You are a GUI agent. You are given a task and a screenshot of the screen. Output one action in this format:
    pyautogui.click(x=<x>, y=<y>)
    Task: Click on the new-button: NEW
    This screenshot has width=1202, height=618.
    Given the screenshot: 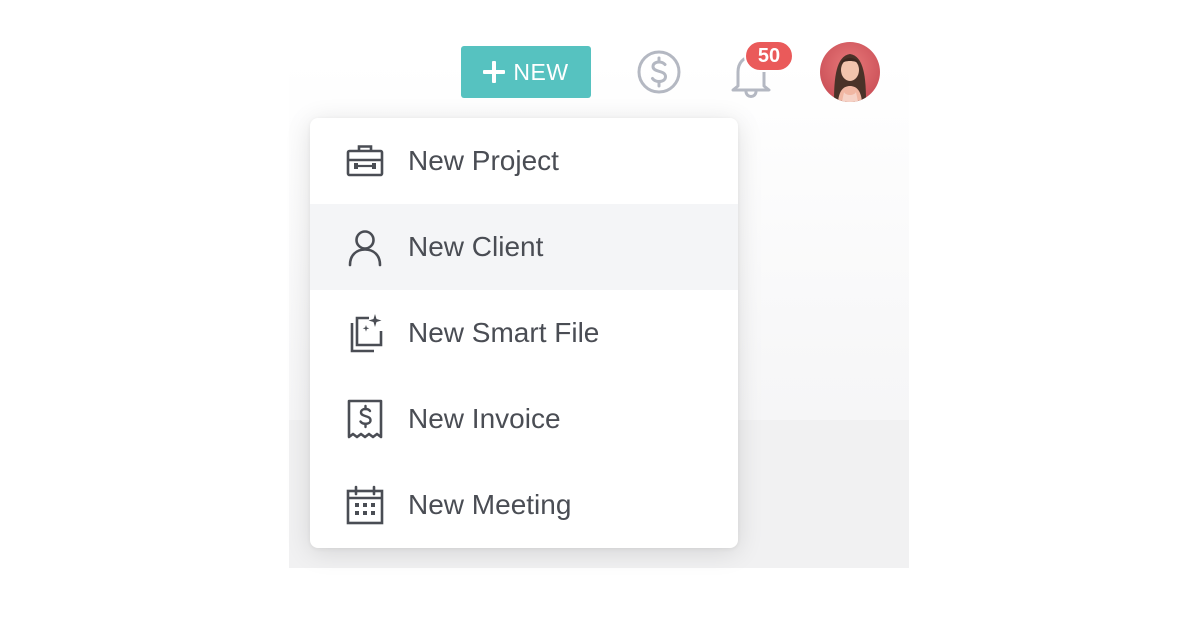 What is the action you would take?
    pyautogui.click(x=526, y=72)
    